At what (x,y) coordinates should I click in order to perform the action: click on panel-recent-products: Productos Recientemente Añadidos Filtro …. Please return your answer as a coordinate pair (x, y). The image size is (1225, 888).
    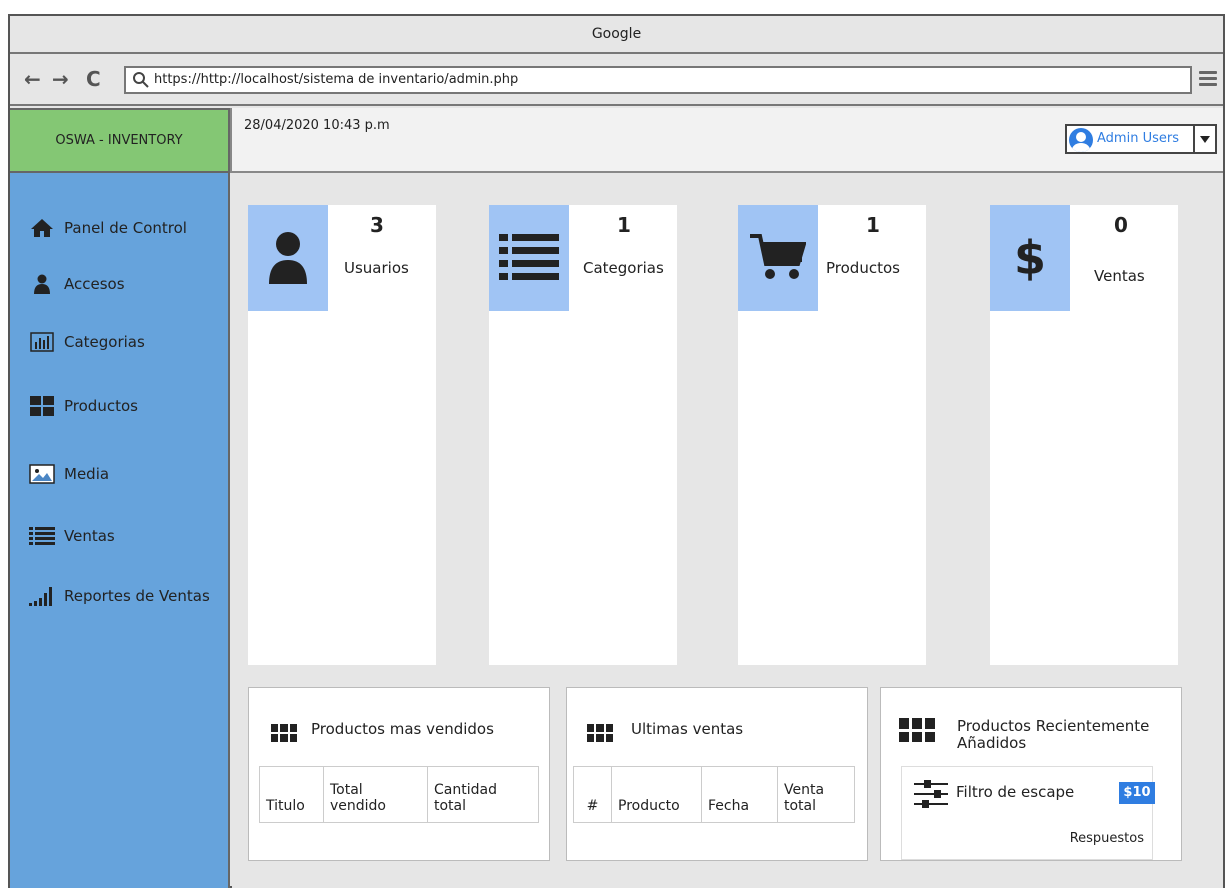
    Looking at the image, I should click on (1031, 774).